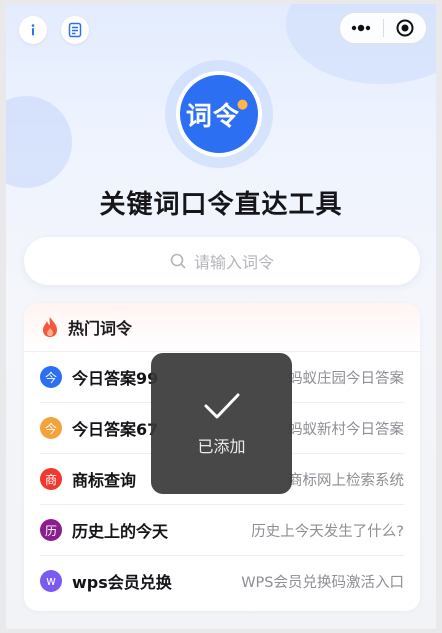  I want to click on info-button, so click(33, 30).